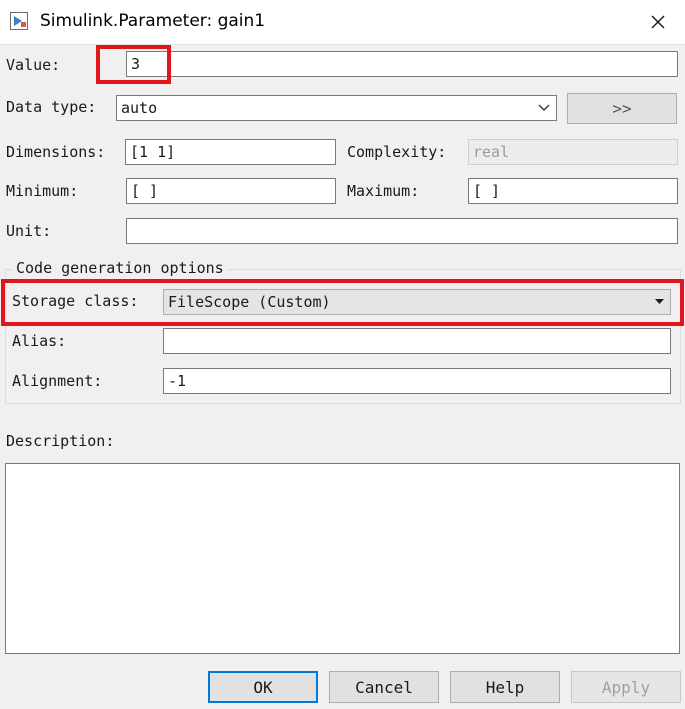 This screenshot has height=709, width=685. What do you see at coordinates (402, 64) in the screenshot?
I see `value-field: 3` at bounding box center [402, 64].